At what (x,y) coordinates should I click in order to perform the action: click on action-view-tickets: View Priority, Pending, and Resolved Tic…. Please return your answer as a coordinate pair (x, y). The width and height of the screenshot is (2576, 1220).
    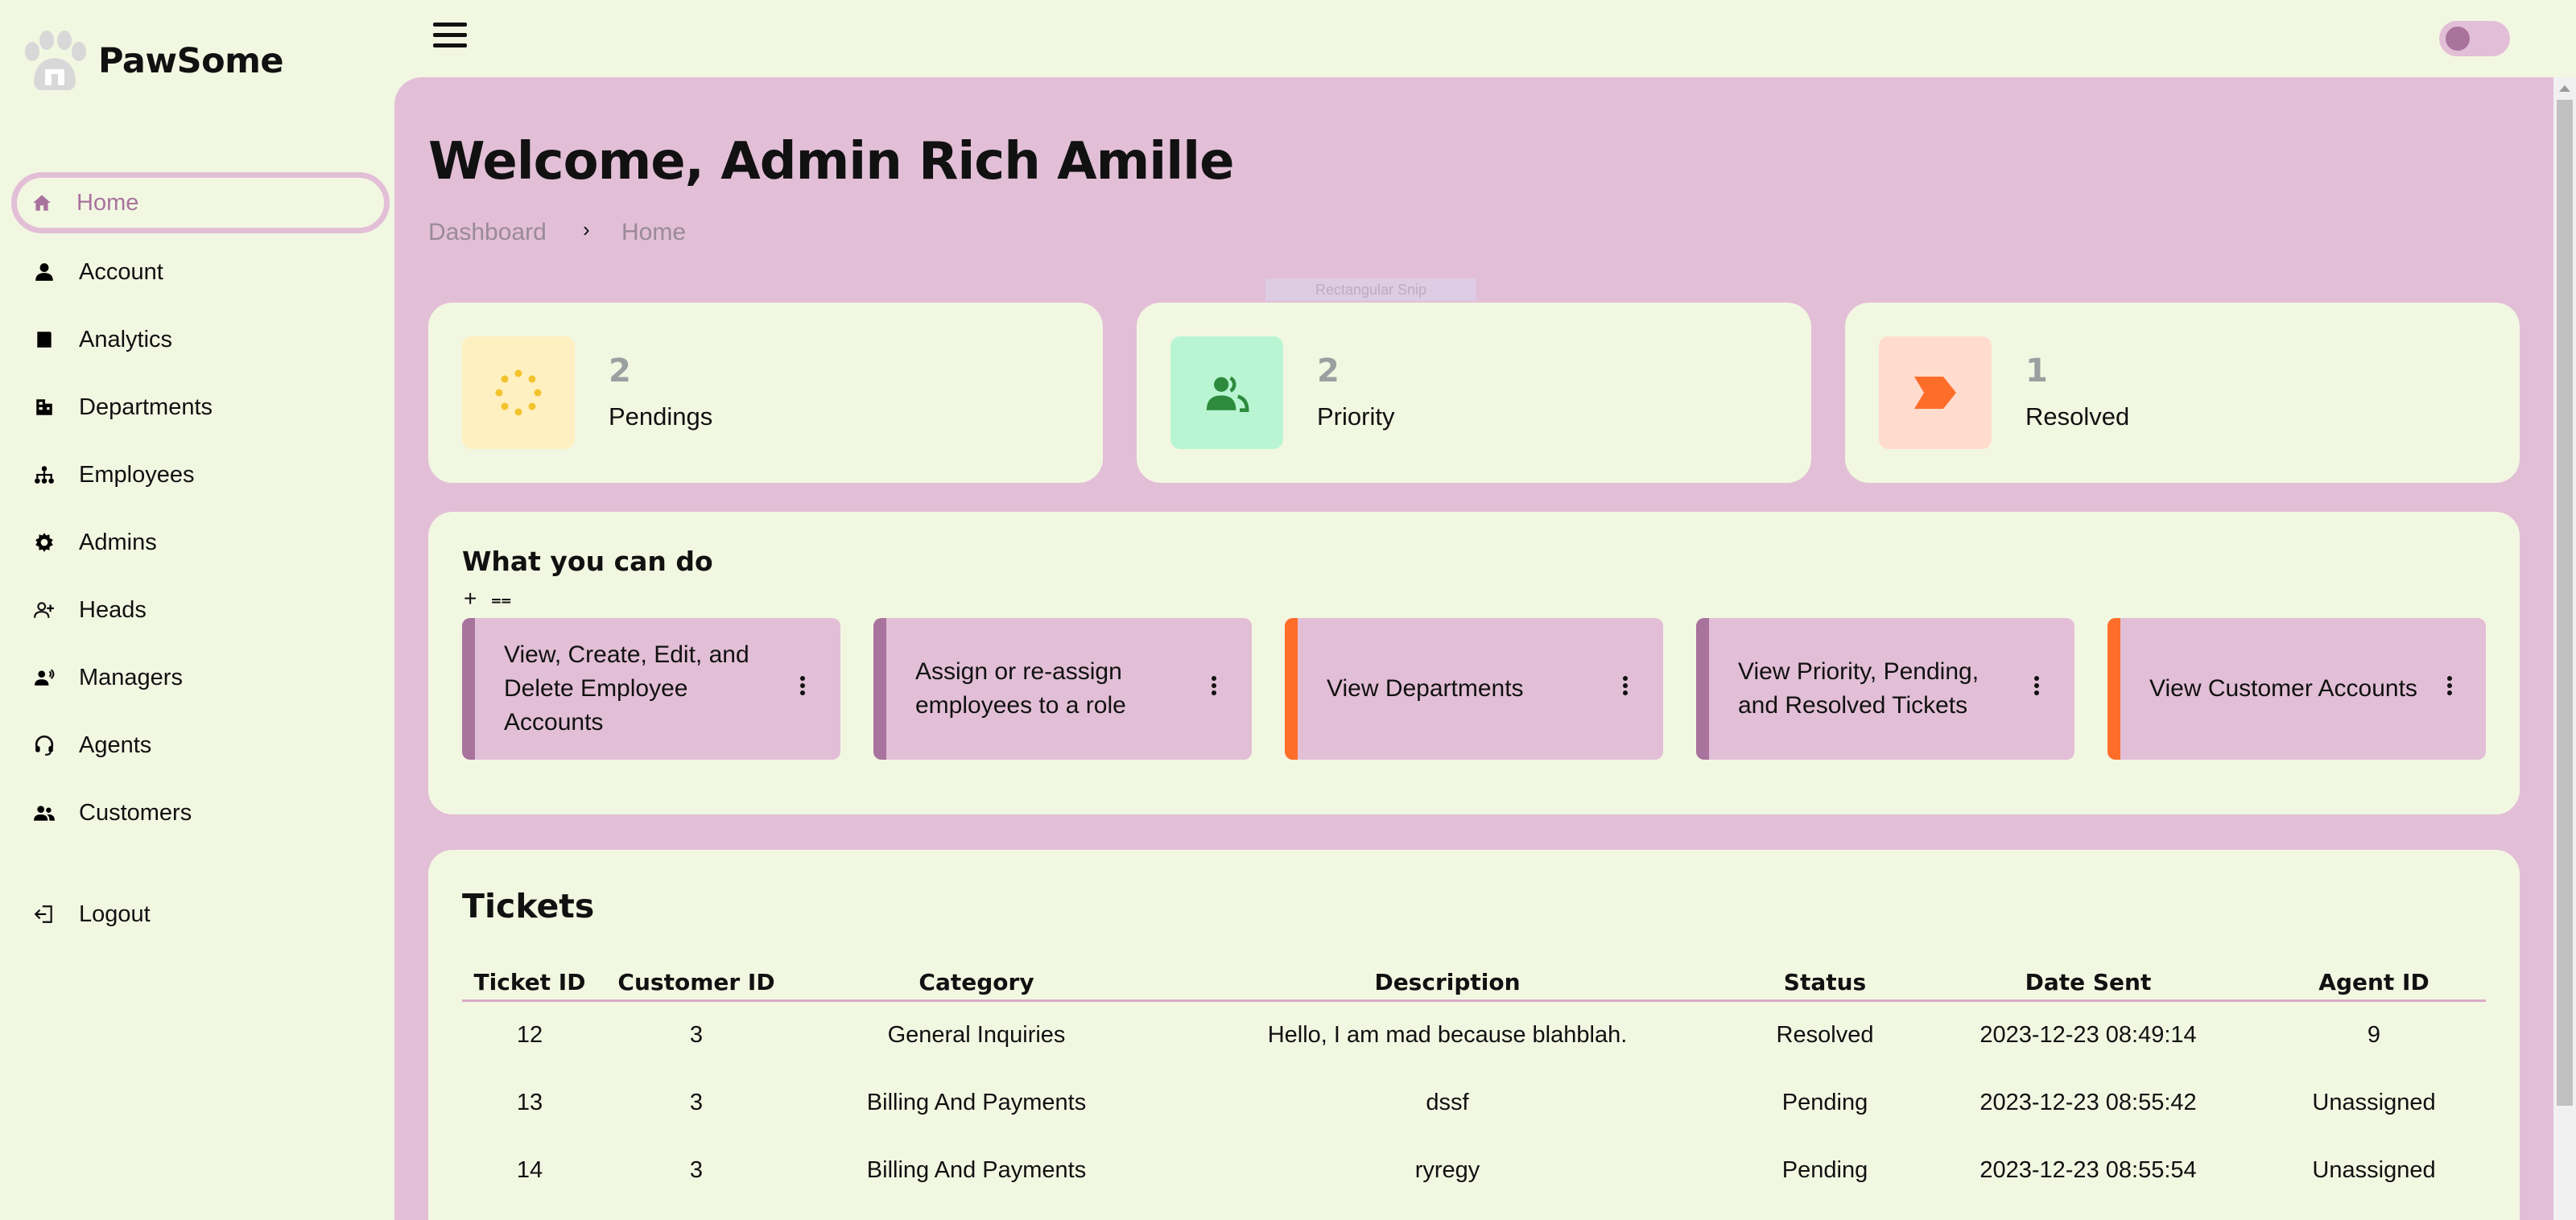
    Looking at the image, I should click on (1885, 689).